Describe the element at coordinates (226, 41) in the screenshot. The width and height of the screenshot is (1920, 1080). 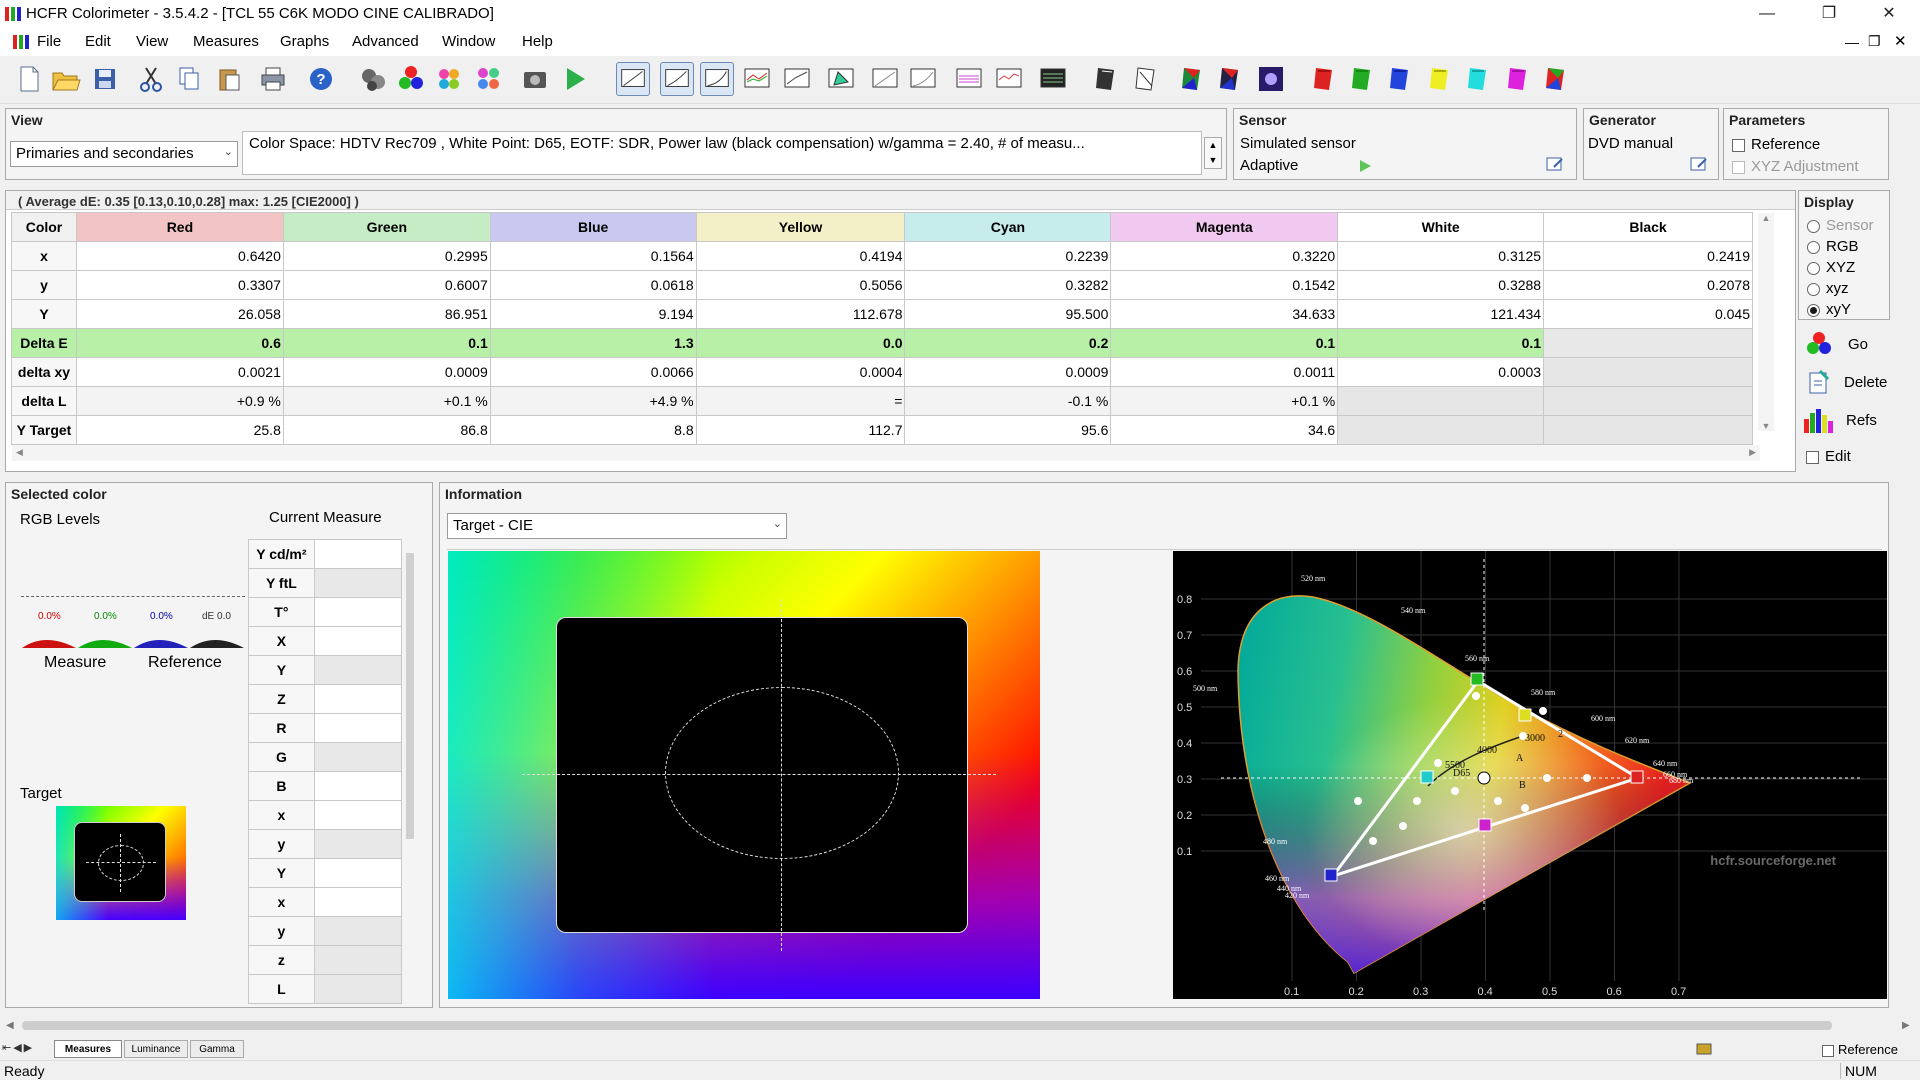
I see `menu-measures: Measures` at that location.